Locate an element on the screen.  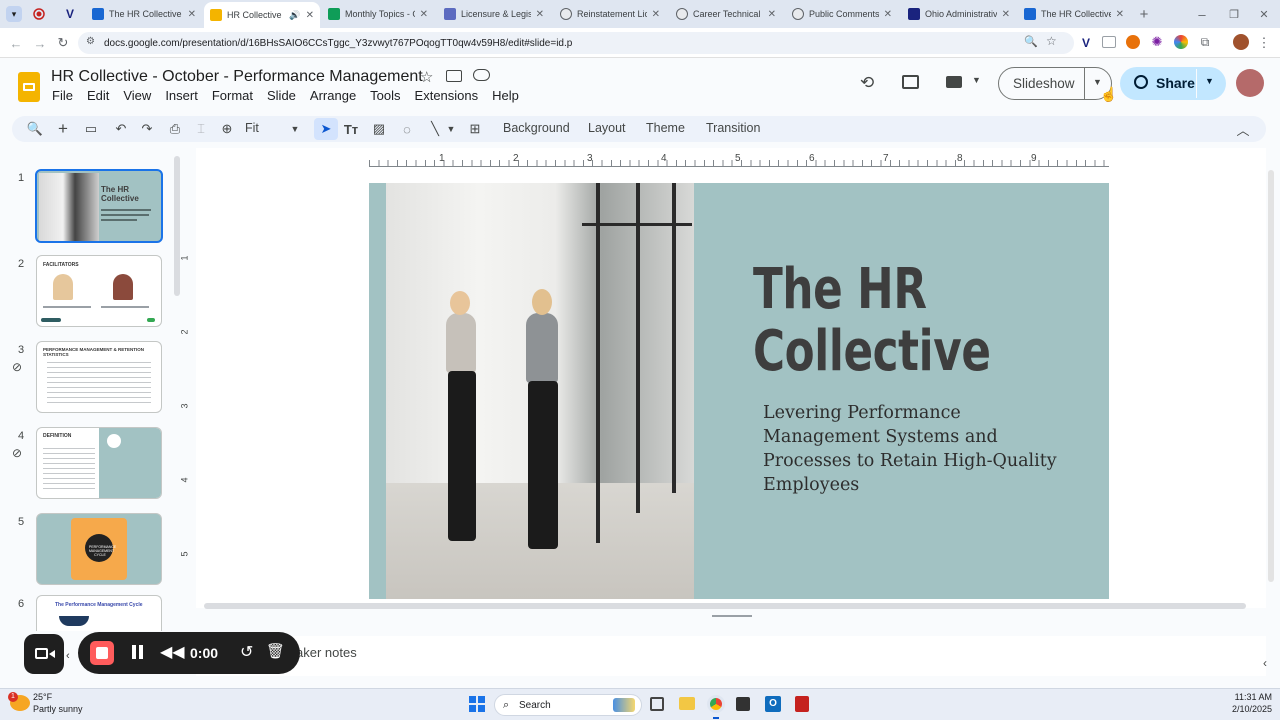
windows-start-icon is located at coordinates (477, 704).